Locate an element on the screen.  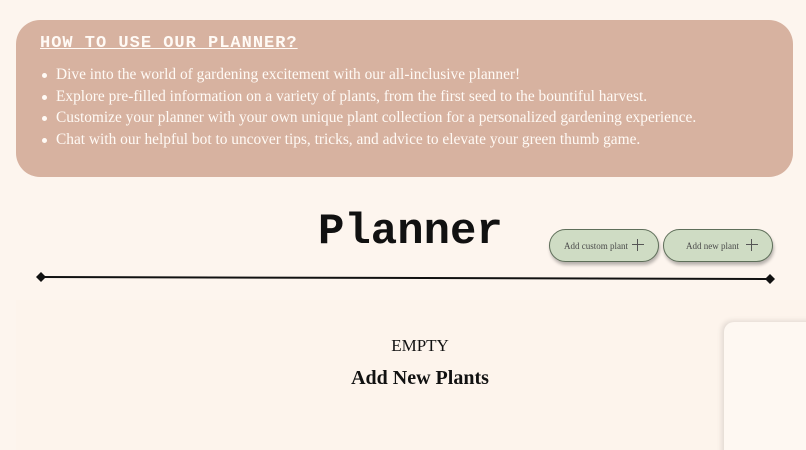
page-title: Planner is located at coordinates (410, 232).